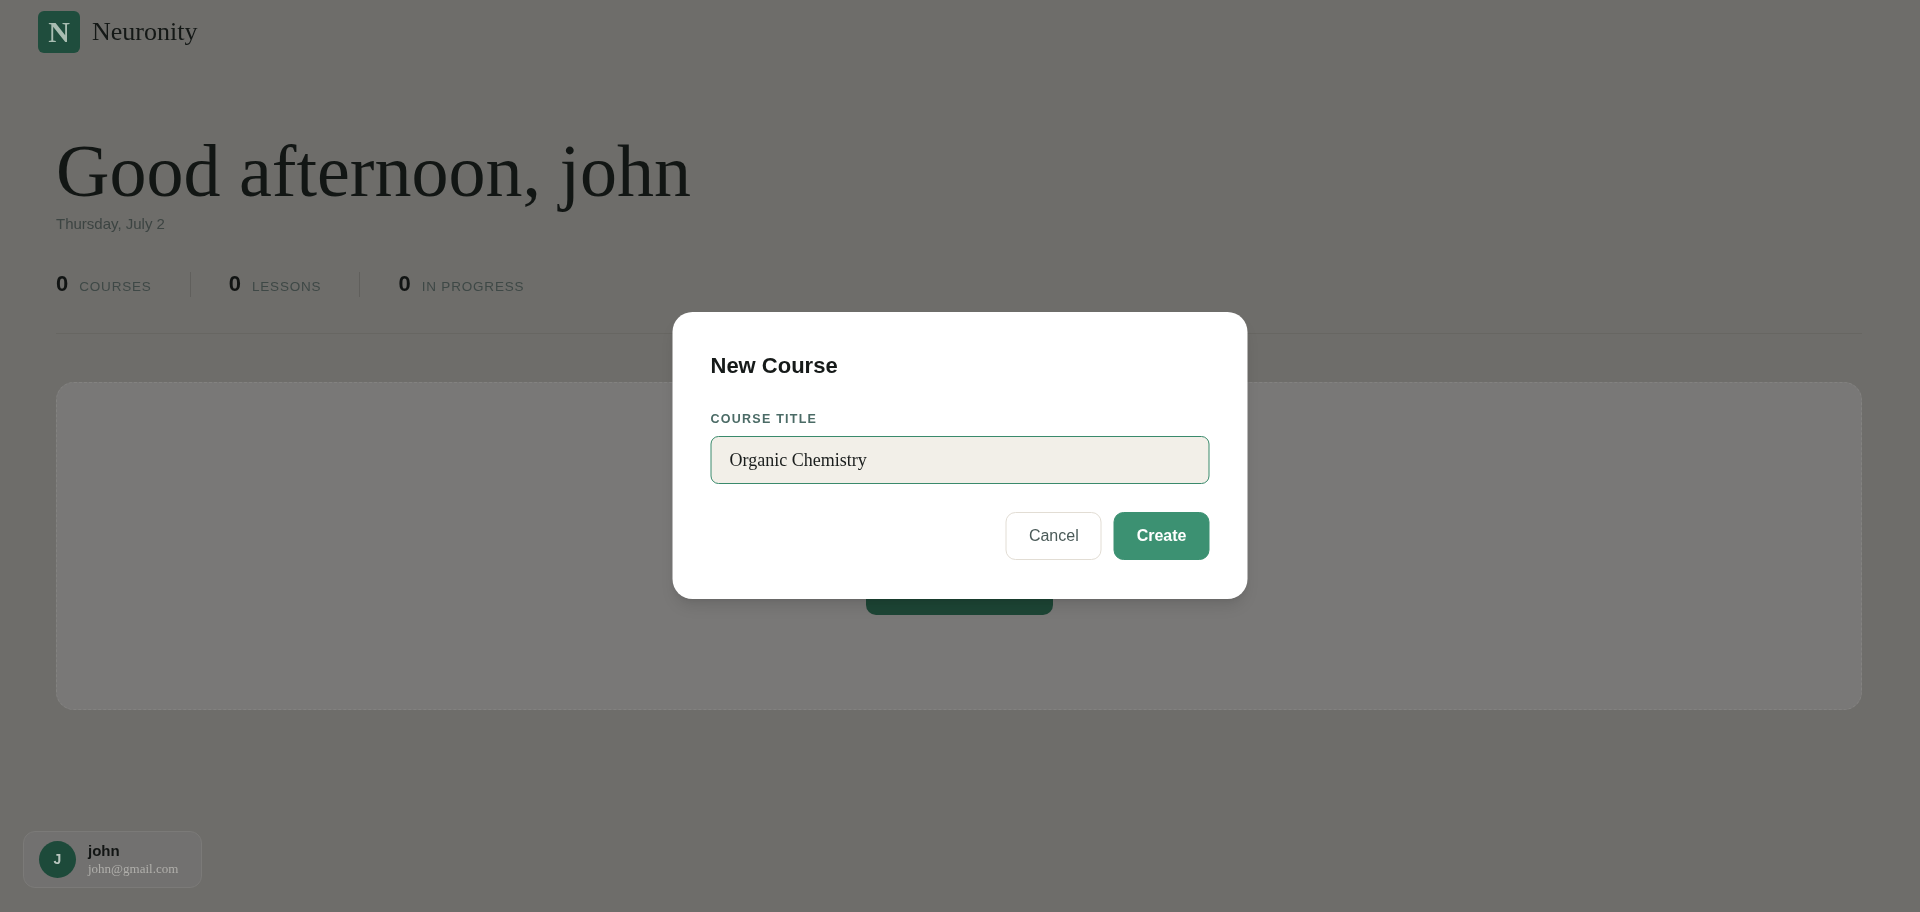 The width and height of the screenshot is (1920, 912). What do you see at coordinates (1161, 536) in the screenshot?
I see `create-button: Create` at bounding box center [1161, 536].